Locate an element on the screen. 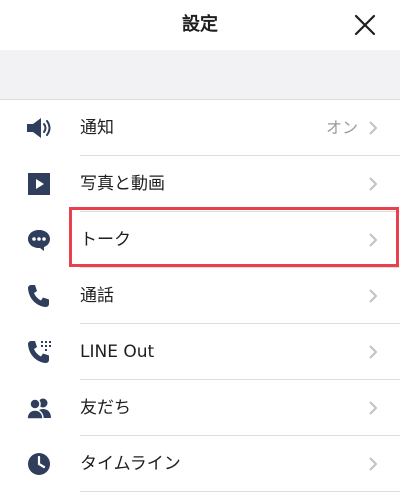  settings-item-friends: 友だち is located at coordinates (200, 408).